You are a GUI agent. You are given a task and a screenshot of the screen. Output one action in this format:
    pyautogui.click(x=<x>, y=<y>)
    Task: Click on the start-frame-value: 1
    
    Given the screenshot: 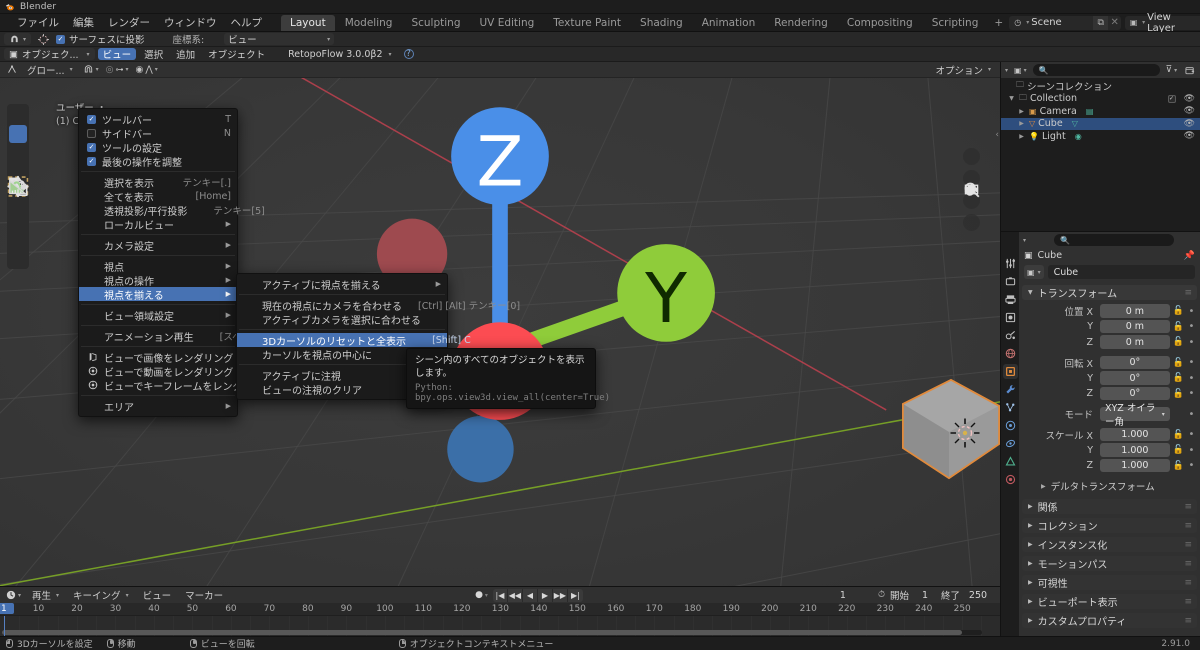 What is the action you would take?
    pyautogui.click(x=925, y=595)
    